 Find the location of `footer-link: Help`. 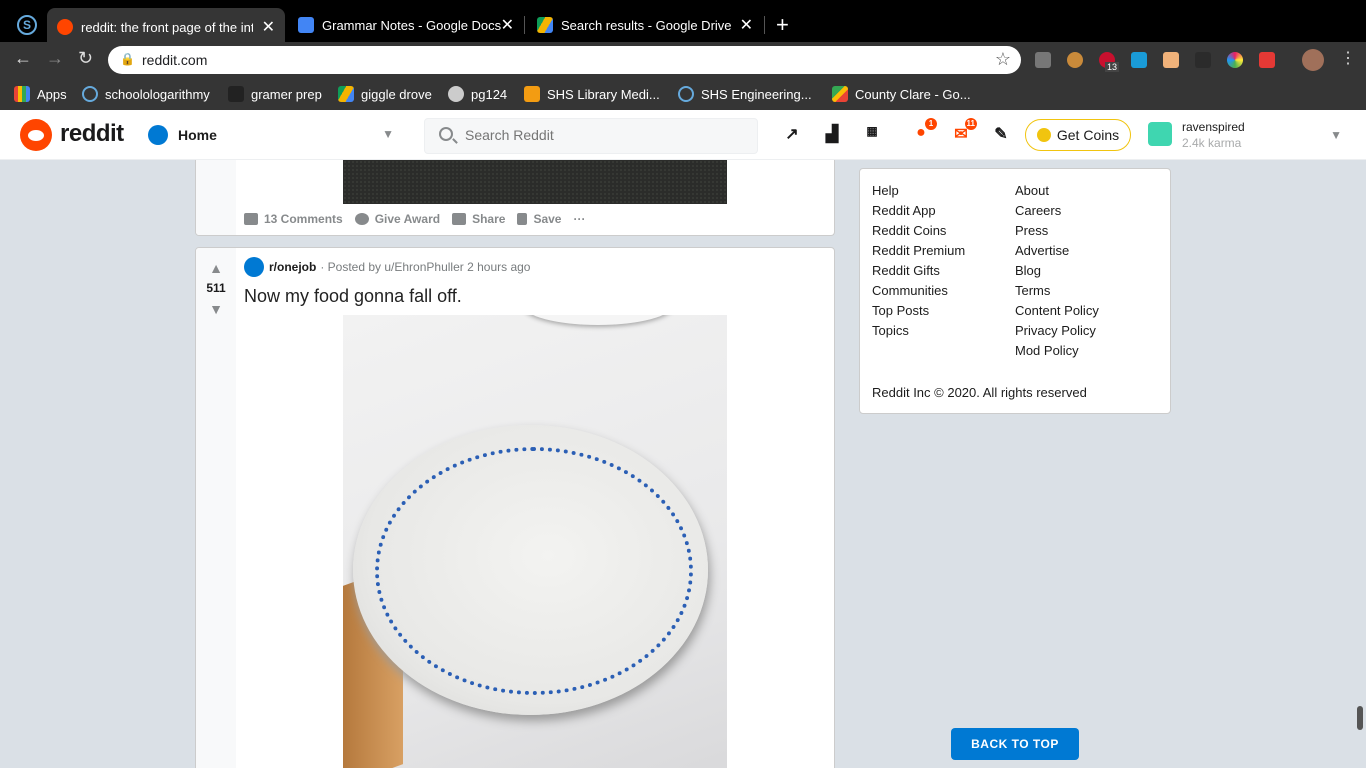

footer-link: Help is located at coordinates (918, 193).